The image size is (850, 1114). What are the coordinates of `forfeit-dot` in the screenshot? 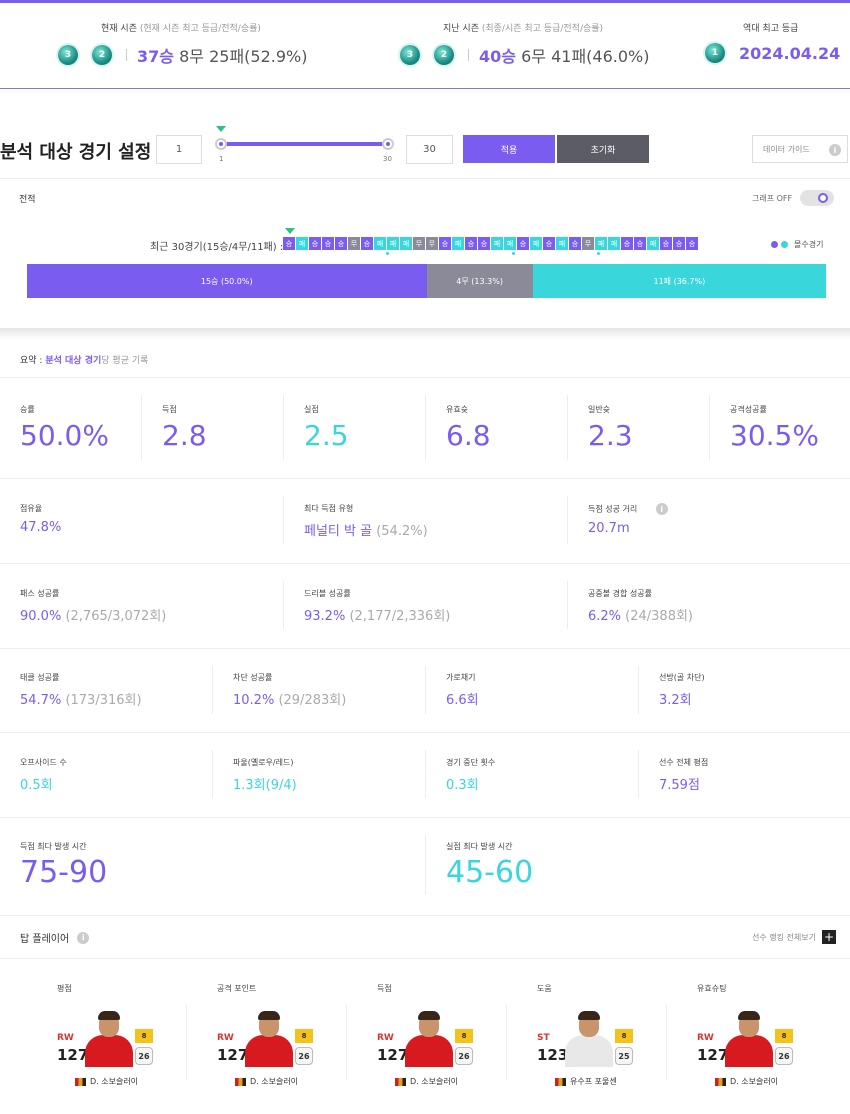 It's located at (513, 253).